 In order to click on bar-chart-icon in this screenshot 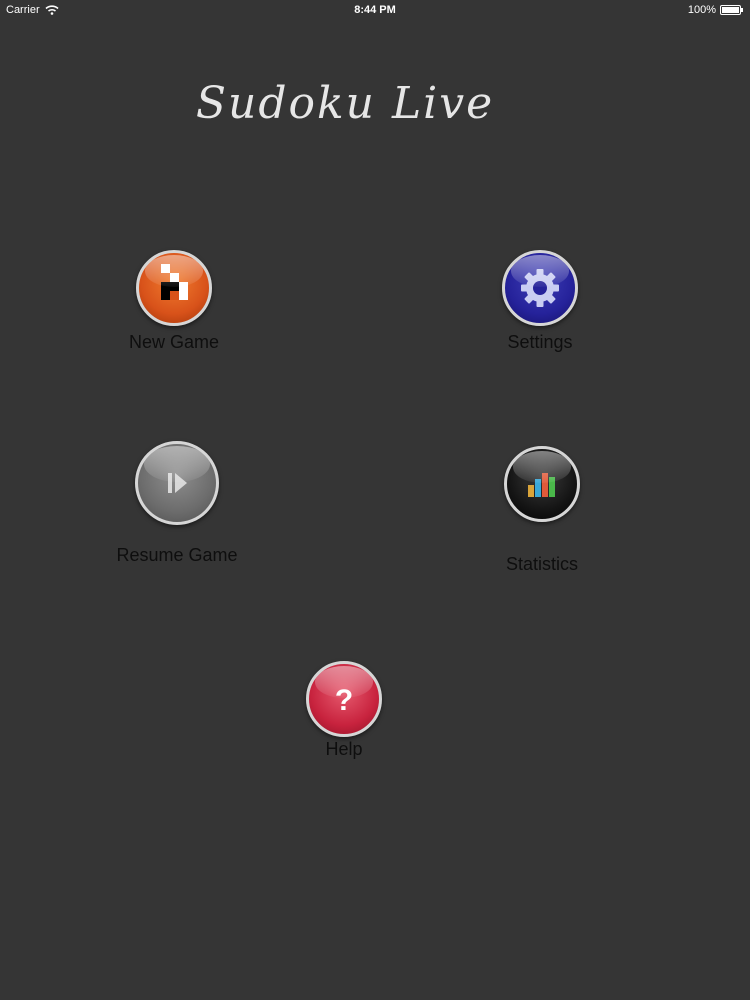, I will do `click(541, 485)`.